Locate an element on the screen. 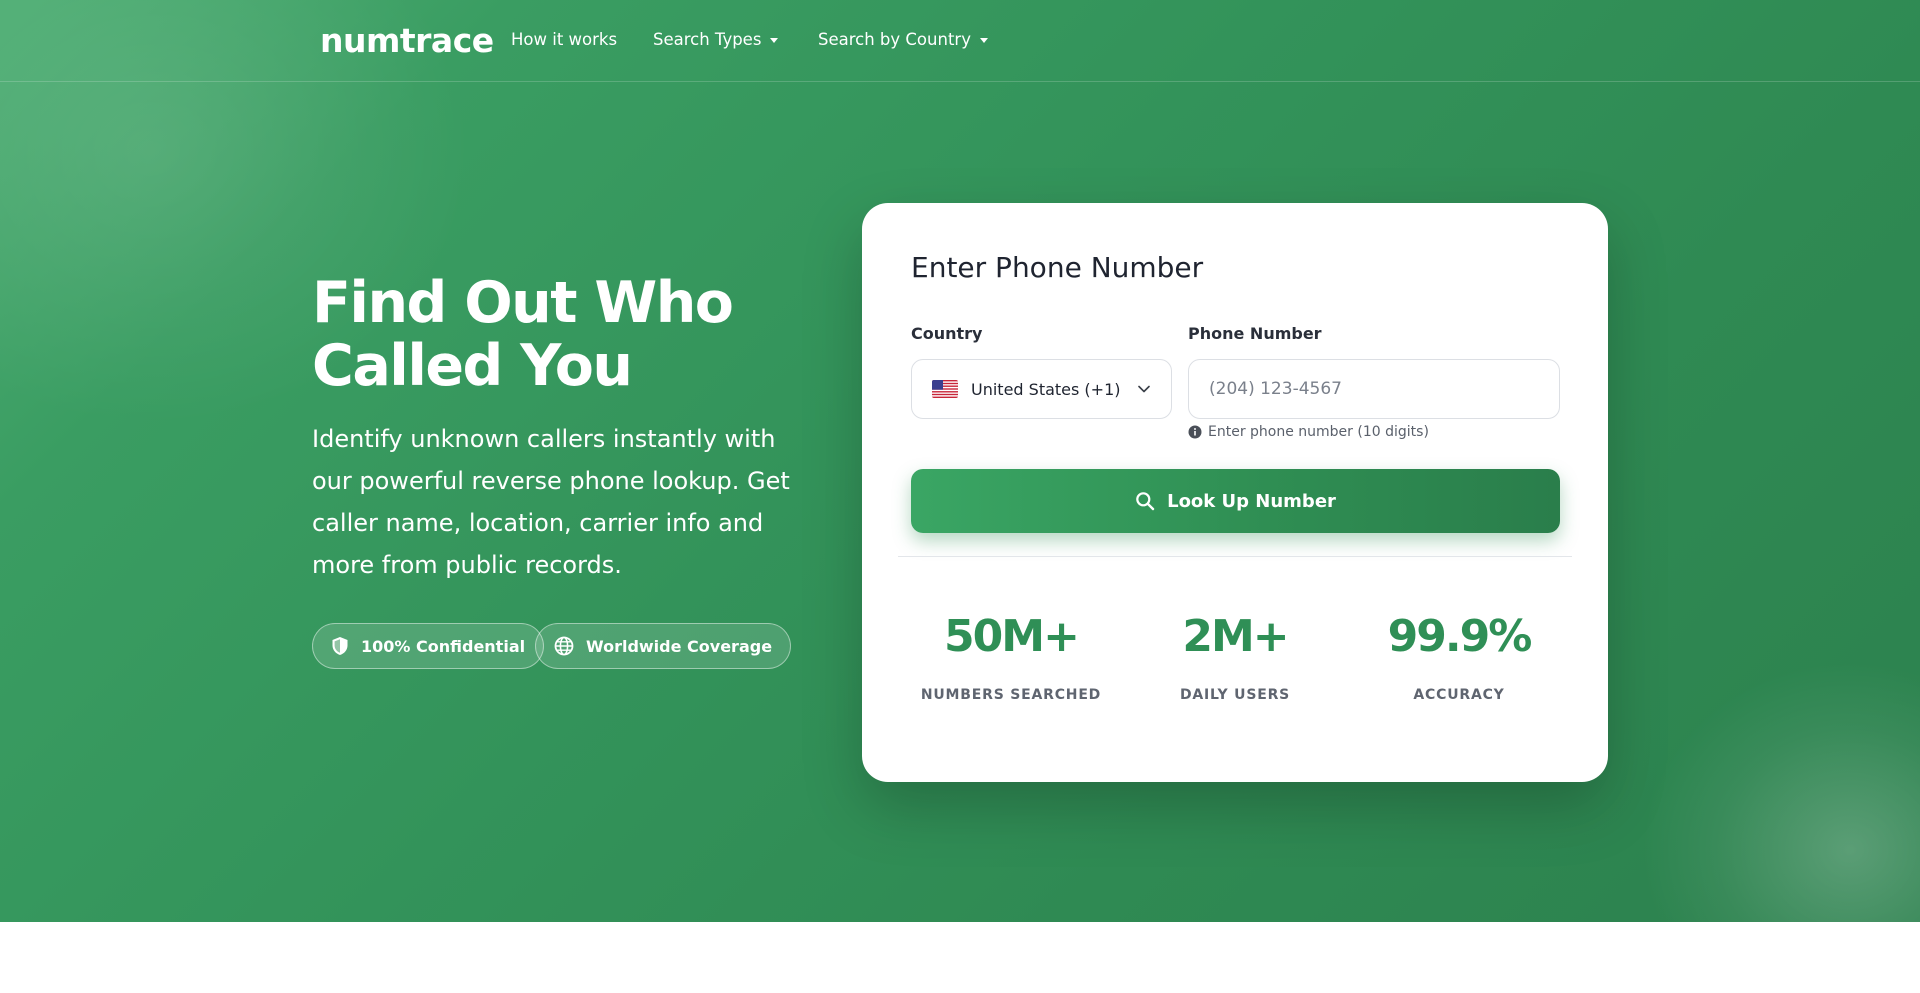 The width and height of the screenshot is (1920, 993). stat-value-daily-users: 2M+ is located at coordinates (1235, 636).